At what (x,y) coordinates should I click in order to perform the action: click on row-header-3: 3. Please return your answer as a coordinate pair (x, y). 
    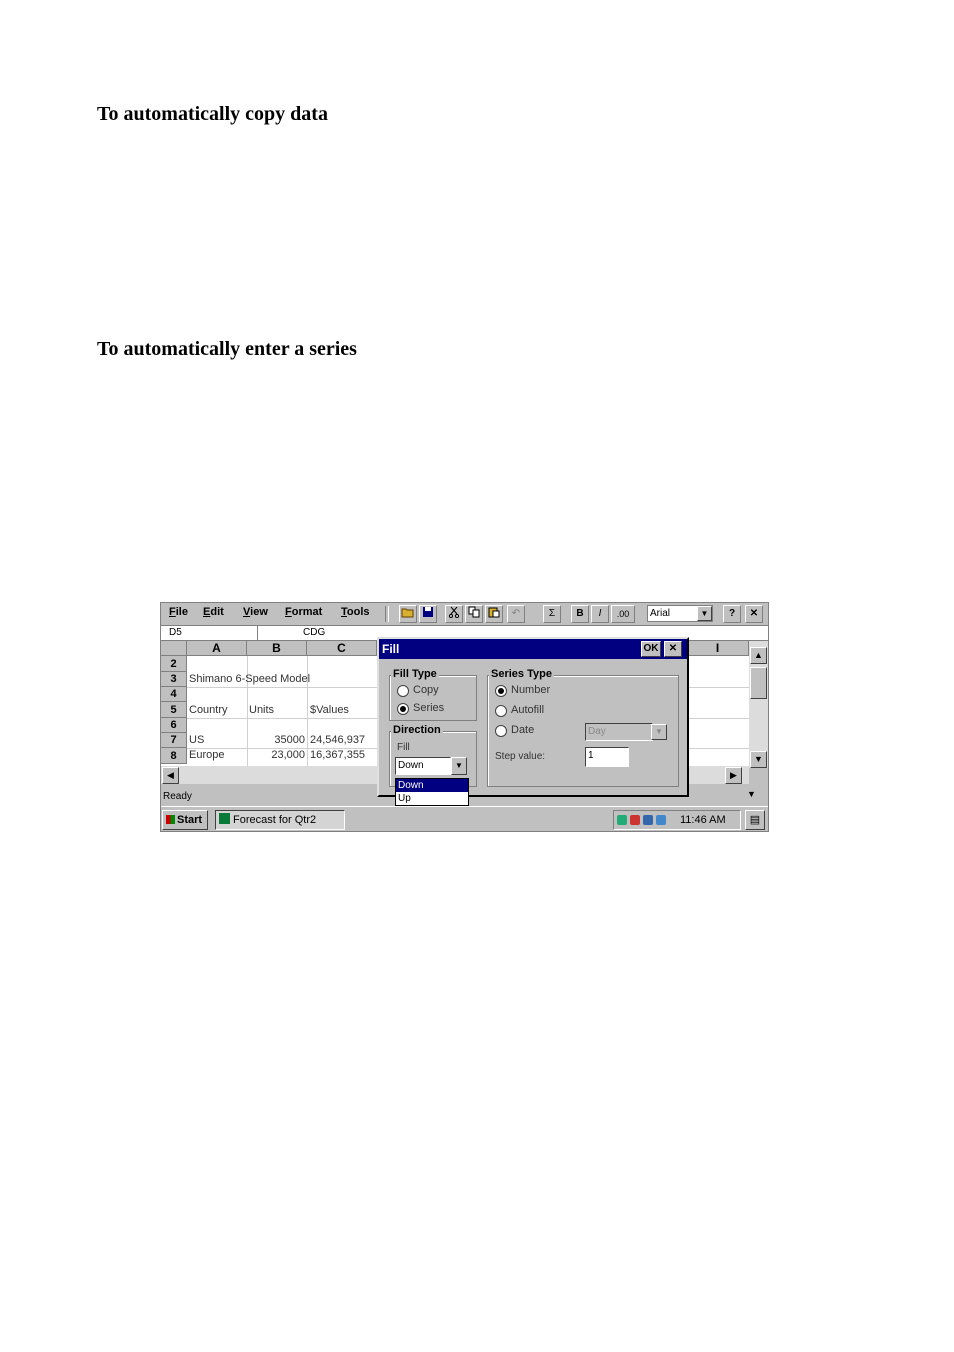
    Looking at the image, I should click on (174, 679).